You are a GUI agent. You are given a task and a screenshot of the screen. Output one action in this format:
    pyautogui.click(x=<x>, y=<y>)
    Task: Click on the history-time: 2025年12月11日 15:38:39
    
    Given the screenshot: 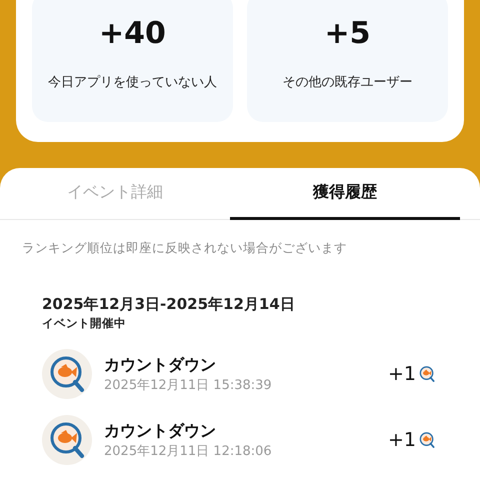 What is the action you would take?
    pyautogui.click(x=188, y=385)
    